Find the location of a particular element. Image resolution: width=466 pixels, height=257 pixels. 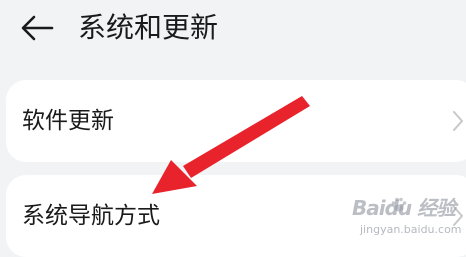

paw-icon is located at coordinates (399, 204).